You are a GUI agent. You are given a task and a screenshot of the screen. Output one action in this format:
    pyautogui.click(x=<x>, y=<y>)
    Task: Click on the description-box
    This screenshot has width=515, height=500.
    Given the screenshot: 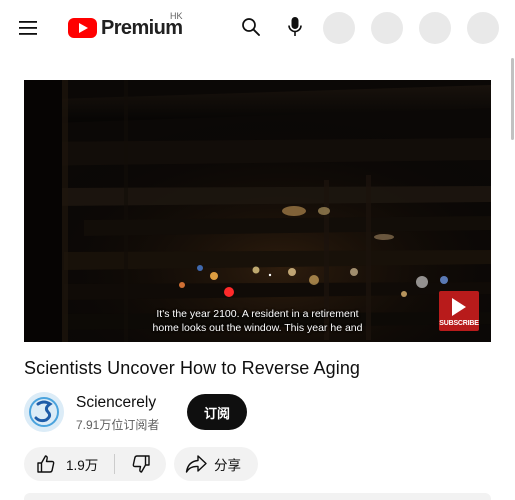 What is the action you would take?
    pyautogui.click(x=257, y=496)
    